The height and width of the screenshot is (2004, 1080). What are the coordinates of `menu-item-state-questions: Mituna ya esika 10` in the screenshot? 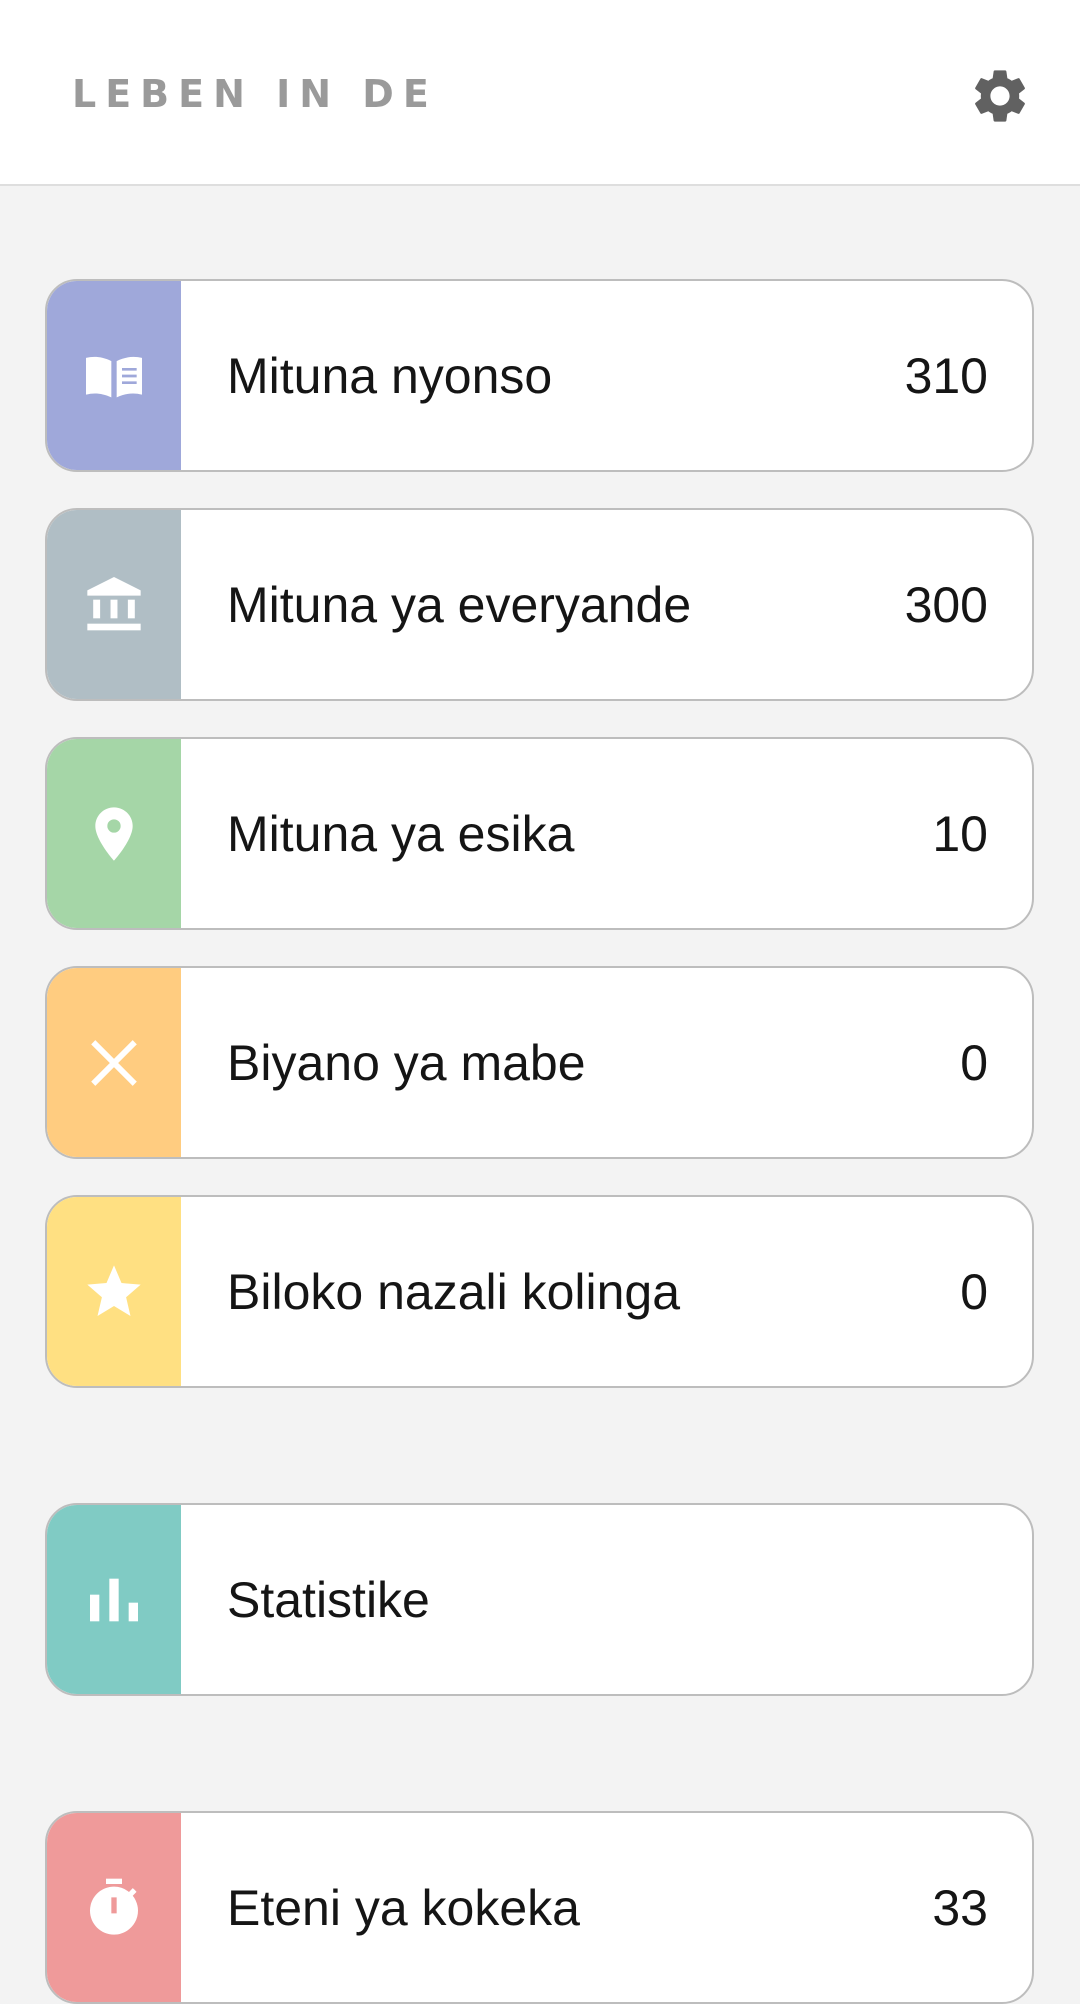 It's located at (539, 833).